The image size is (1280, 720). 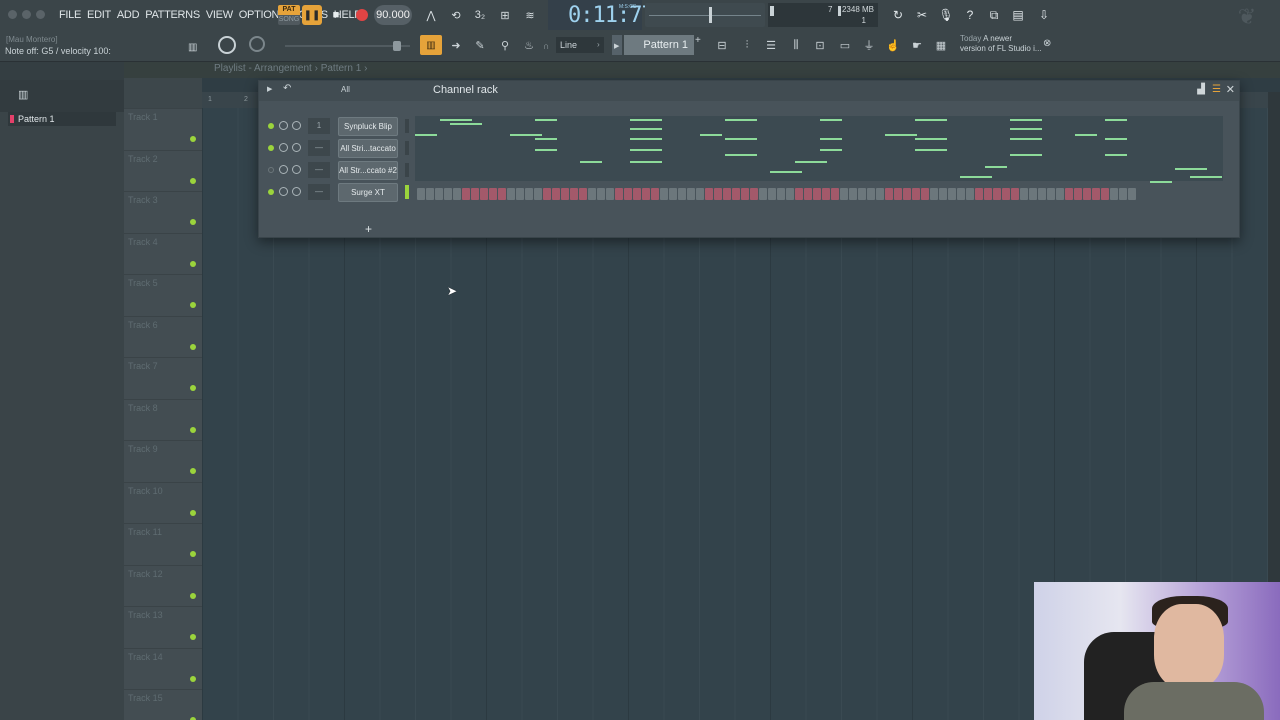 What do you see at coordinates (659, 45) in the screenshot?
I see `pattern-selector: Pattern 1` at bounding box center [659, 45].